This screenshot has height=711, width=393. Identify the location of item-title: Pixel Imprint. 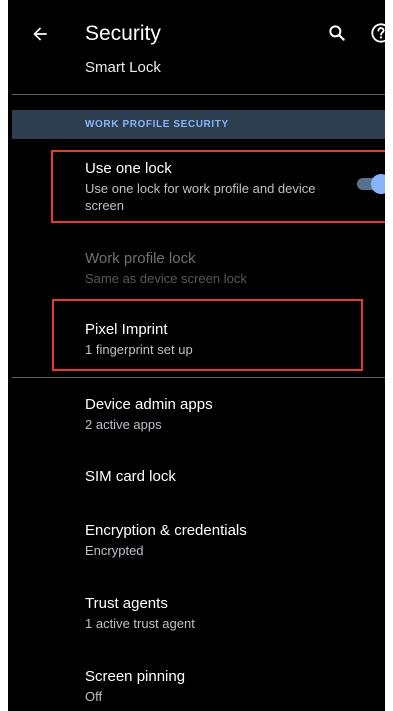
(126, 329).